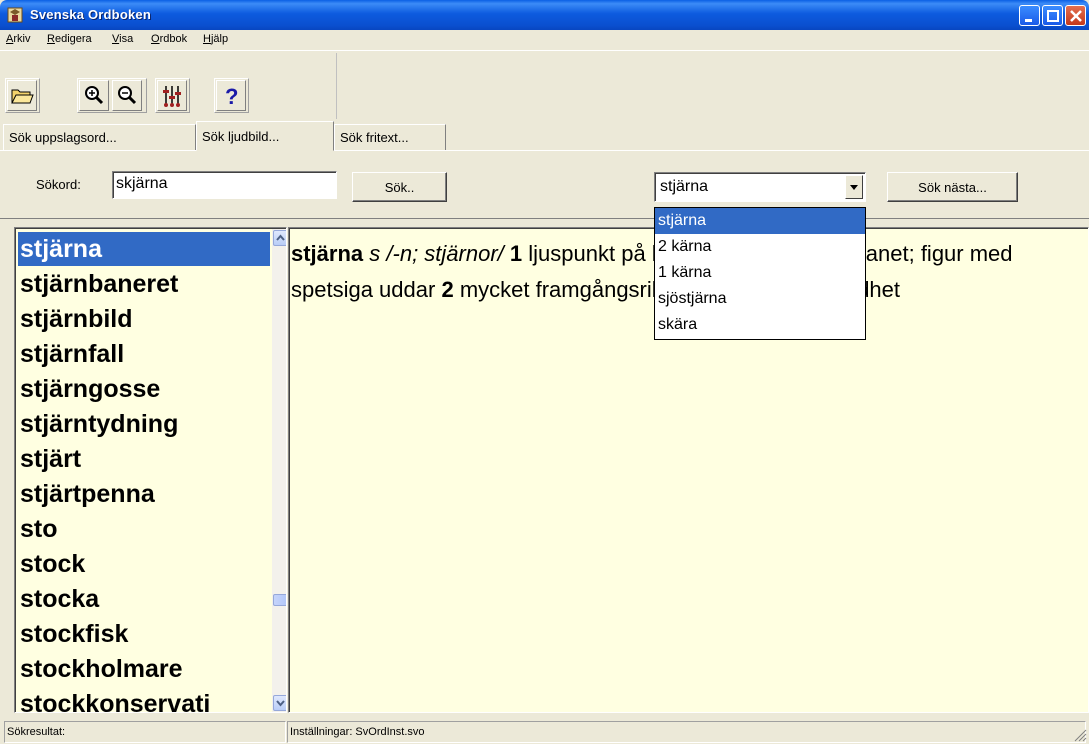  What do you see at coordinates (544, 39) in the screenshot?
I see `menu-bar: Arkiv Redigera Visa Ordbok Hjälp` at bounding box center [544, 39].